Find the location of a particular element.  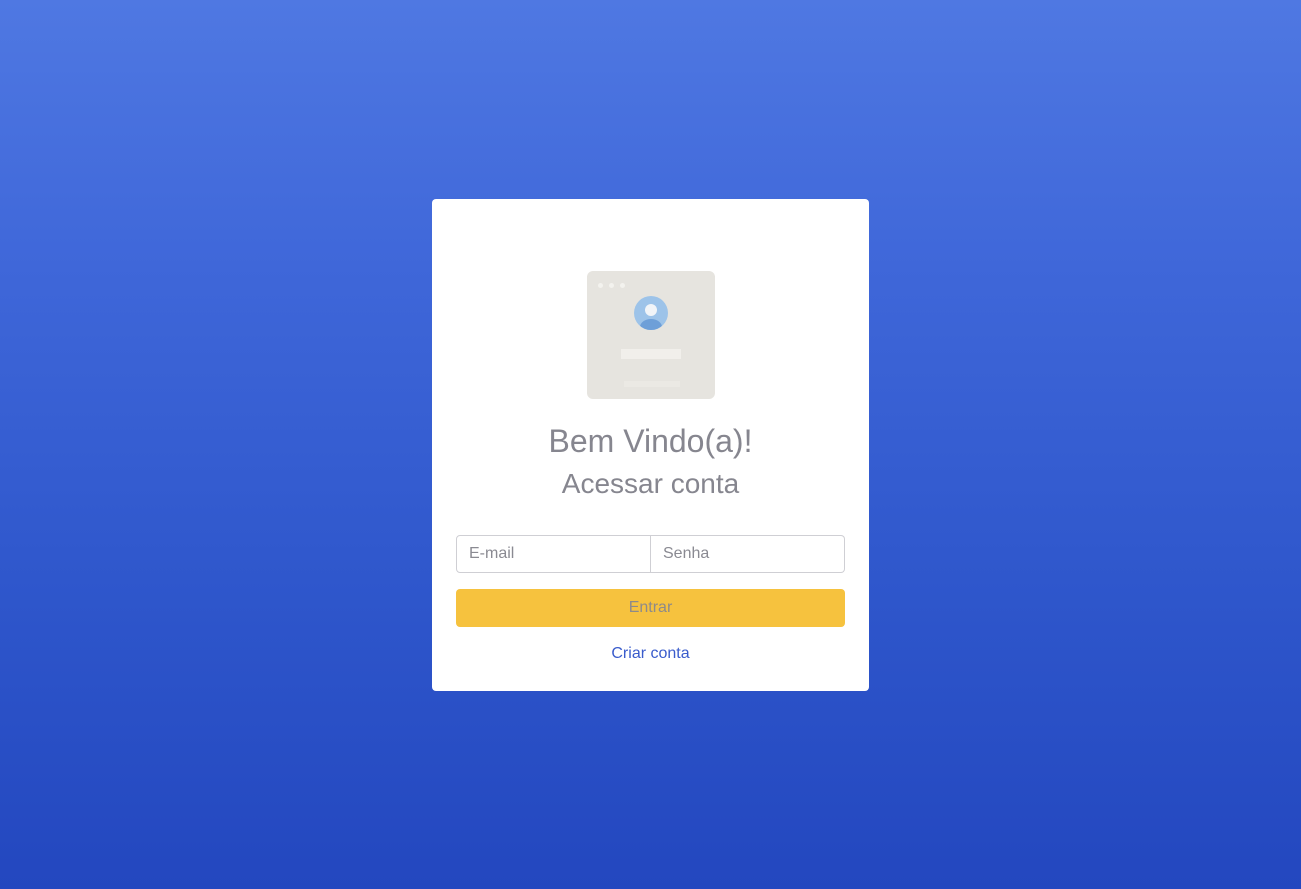

avatar-head is located at coordinates (651, 310).